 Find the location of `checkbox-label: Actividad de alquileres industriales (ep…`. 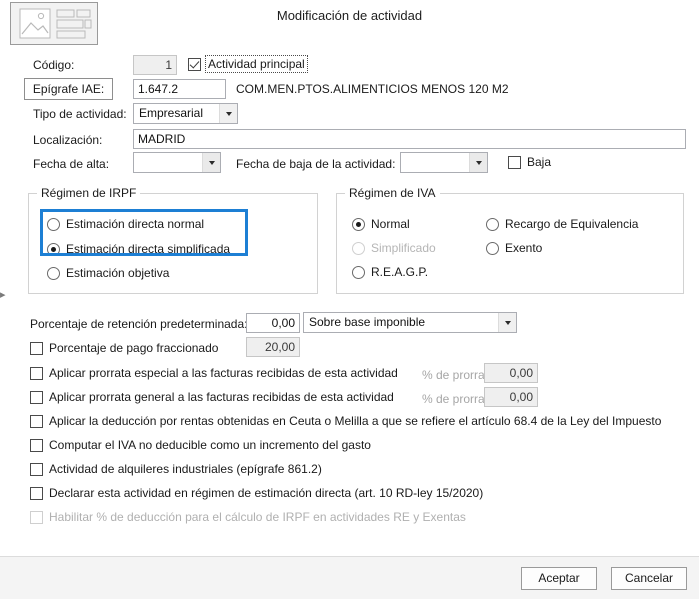

checkbox-label: Actividad de alquileres industriales (ep… is located at coordinates (185, 469).